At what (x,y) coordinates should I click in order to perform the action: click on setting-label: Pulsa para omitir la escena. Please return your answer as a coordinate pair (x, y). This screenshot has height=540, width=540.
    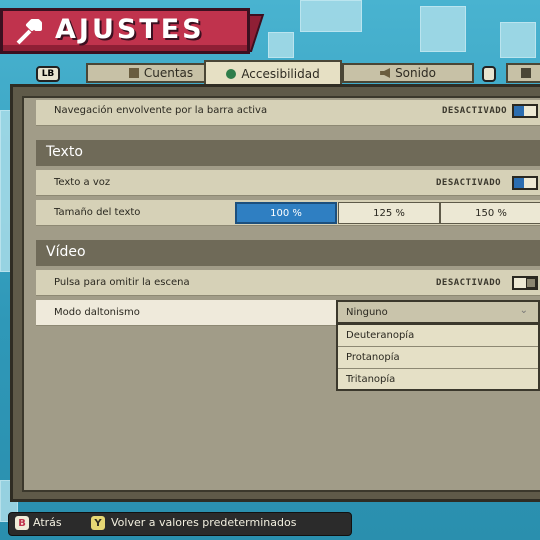
    Looking at the image, I should click on (122, 282).